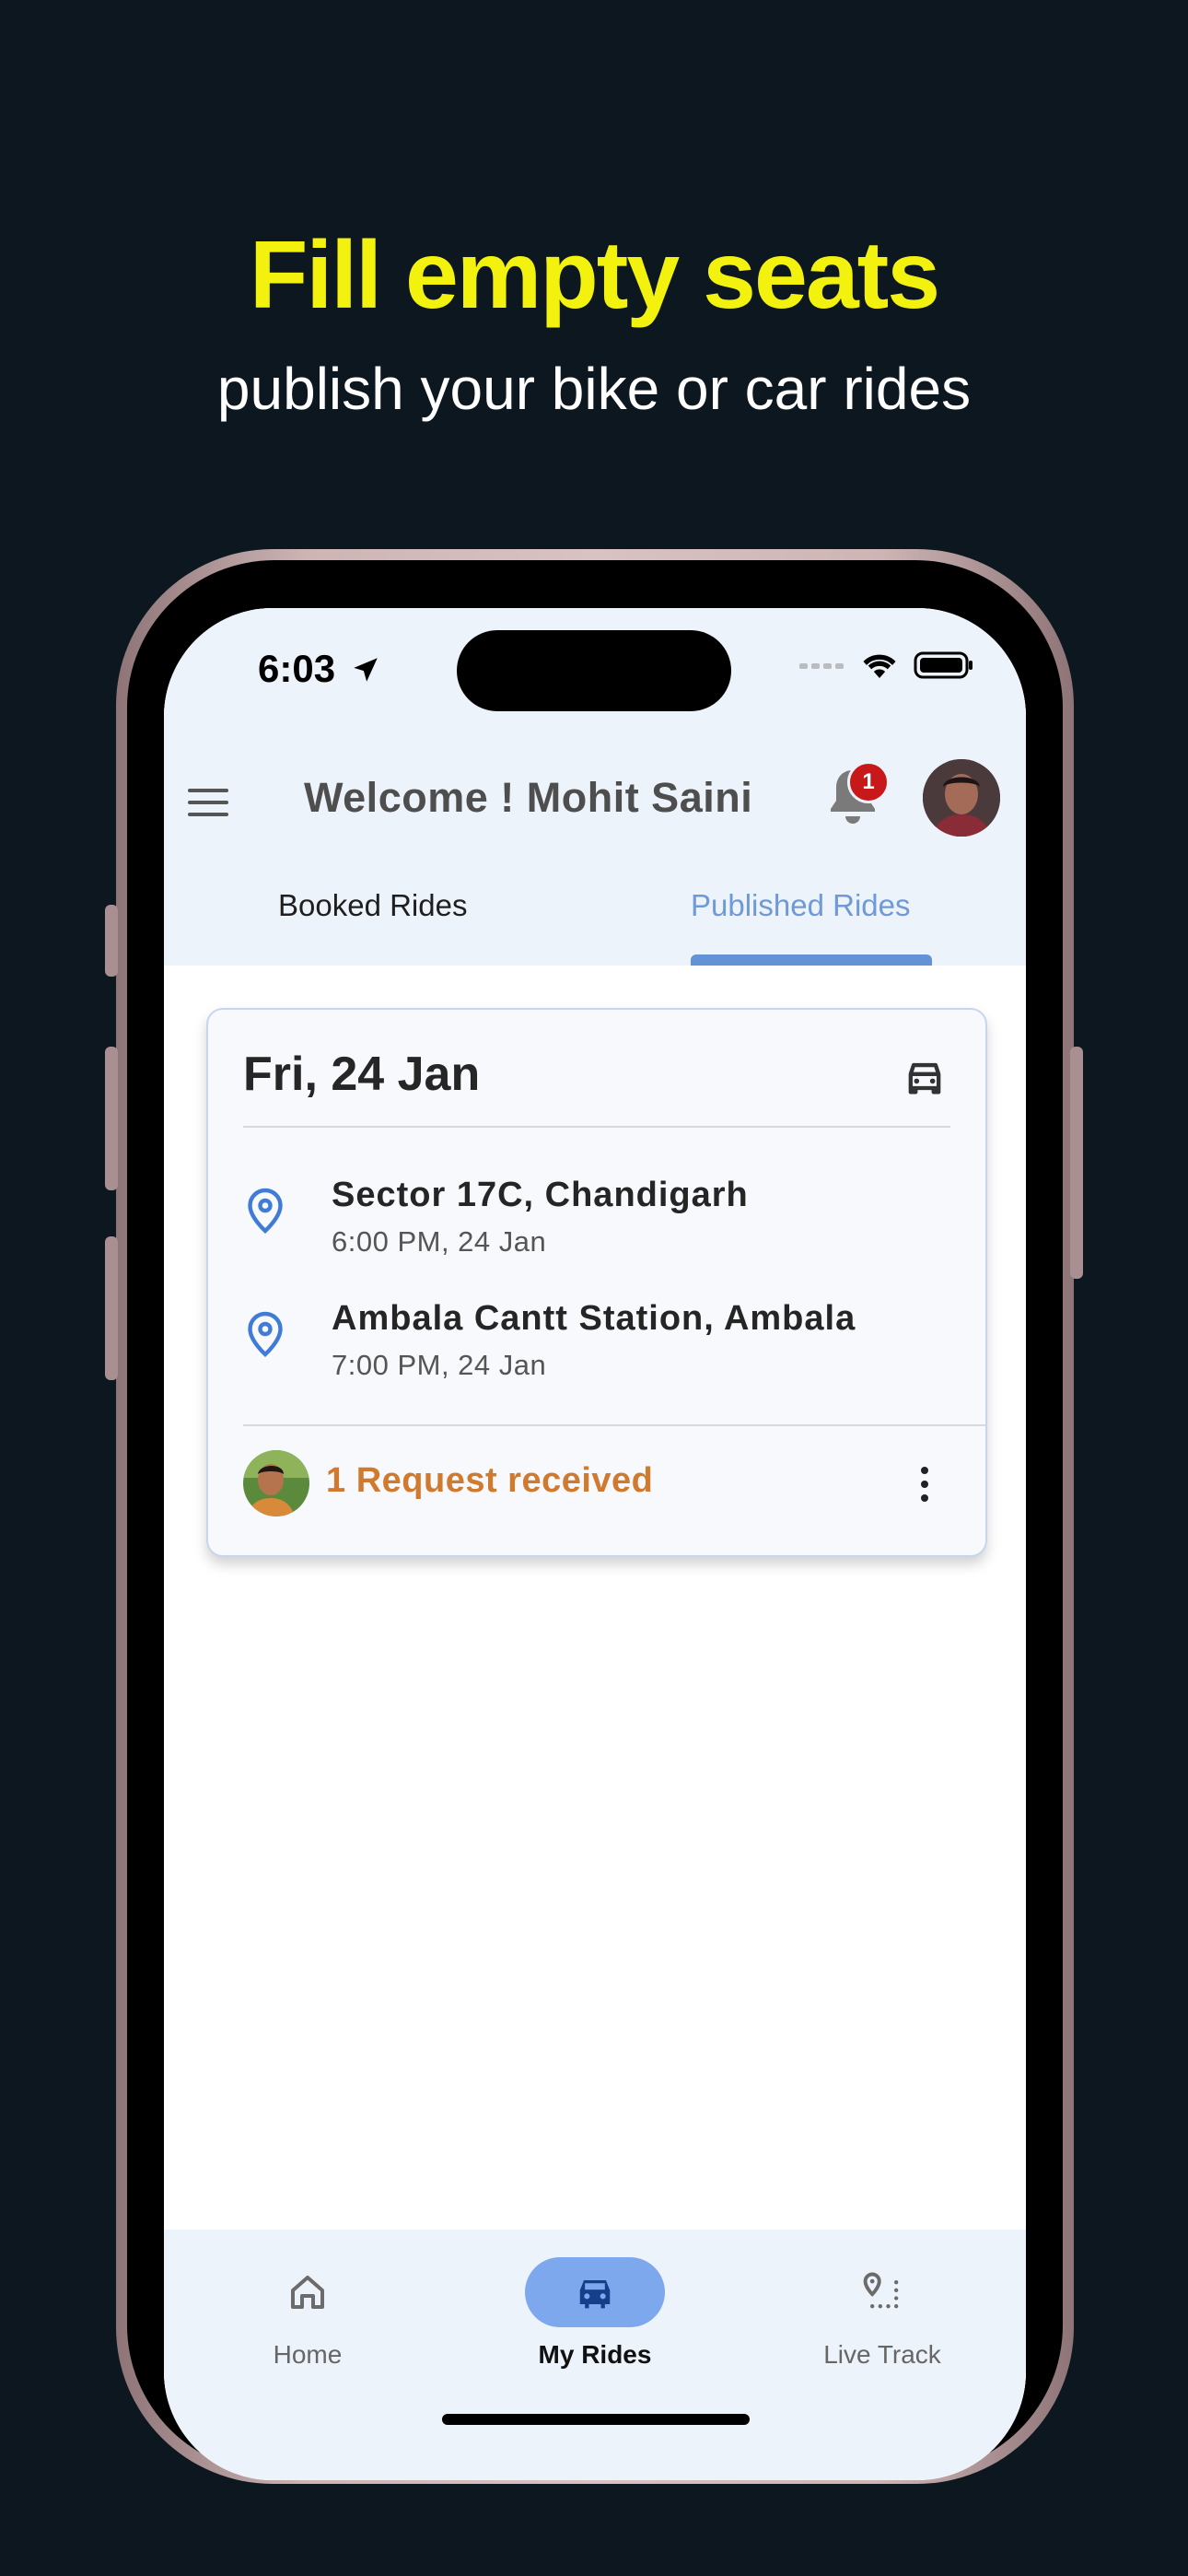 The width and height of the screenshot is (1188, 2576). What do you see at coordinates (869, 782) in the screenshot?
I see `notification-badge: 1` at bounding box center [869, 782].